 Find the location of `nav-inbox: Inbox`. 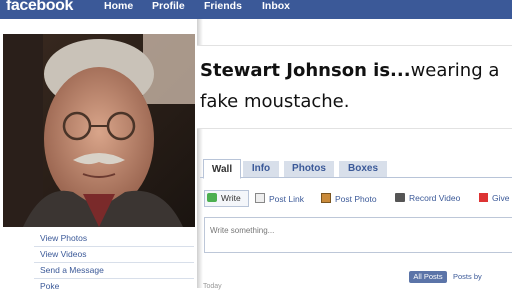

nav-inbox: Inbox is located at coordinates (276, 6).